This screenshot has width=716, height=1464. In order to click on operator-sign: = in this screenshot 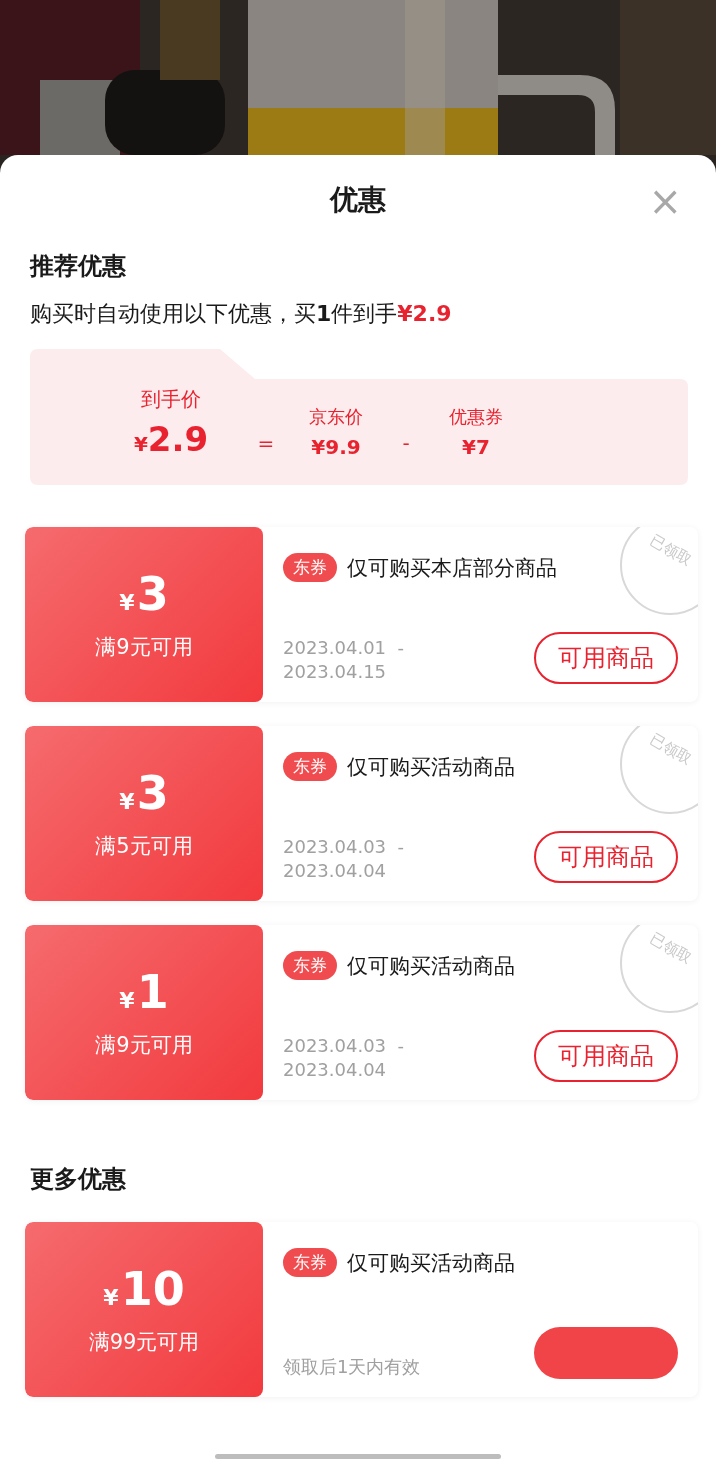, I will do `click(266, 444)`.